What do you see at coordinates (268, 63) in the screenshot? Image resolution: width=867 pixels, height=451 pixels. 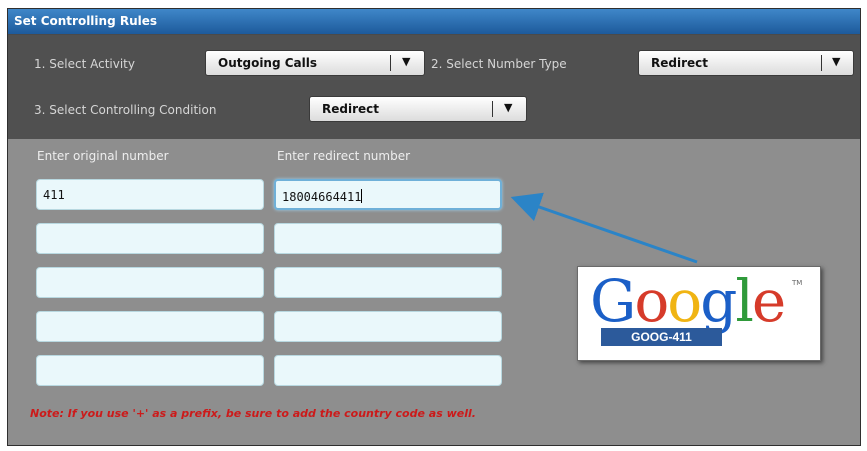 I see `activity-select-value: Outgoing Calls` at bounding box center [268, 63].